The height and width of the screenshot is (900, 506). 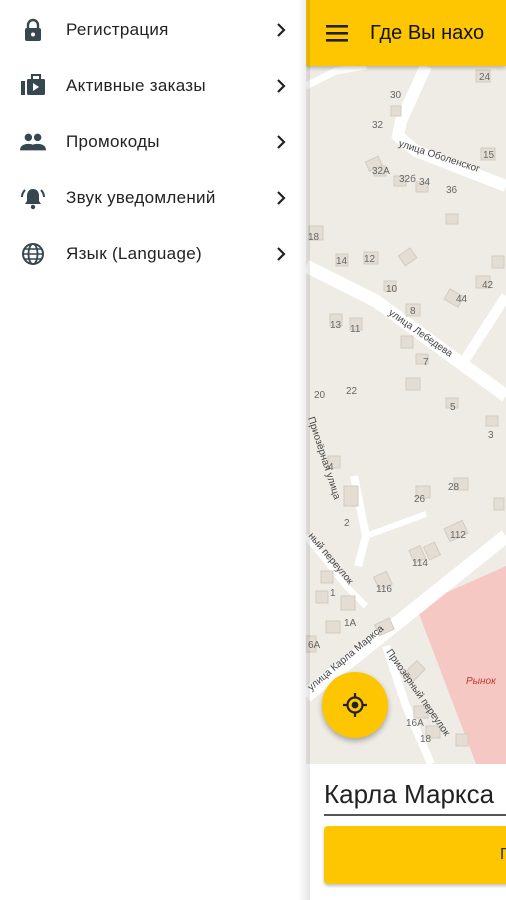 I want to click on menu-icon, so click(x=337, y=33).